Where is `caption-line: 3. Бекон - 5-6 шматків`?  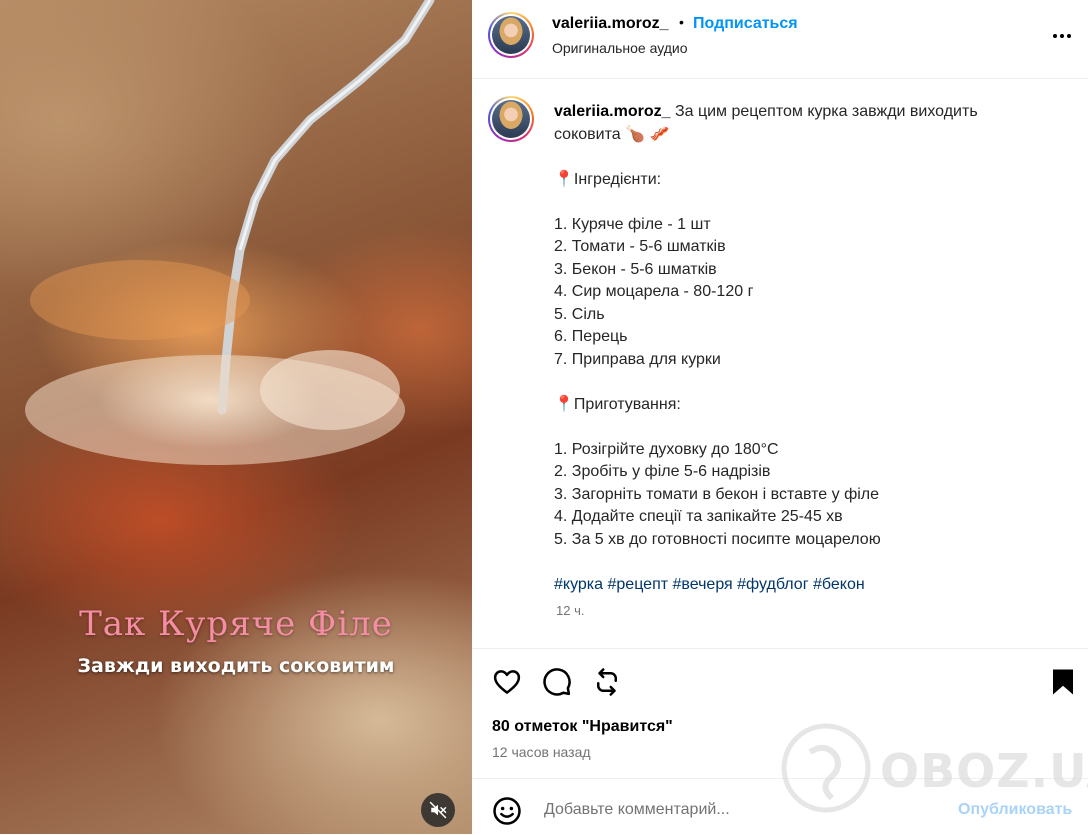 caption-line: 3. Бекон - 5-6 шматків is located at coordinates (635, 269).